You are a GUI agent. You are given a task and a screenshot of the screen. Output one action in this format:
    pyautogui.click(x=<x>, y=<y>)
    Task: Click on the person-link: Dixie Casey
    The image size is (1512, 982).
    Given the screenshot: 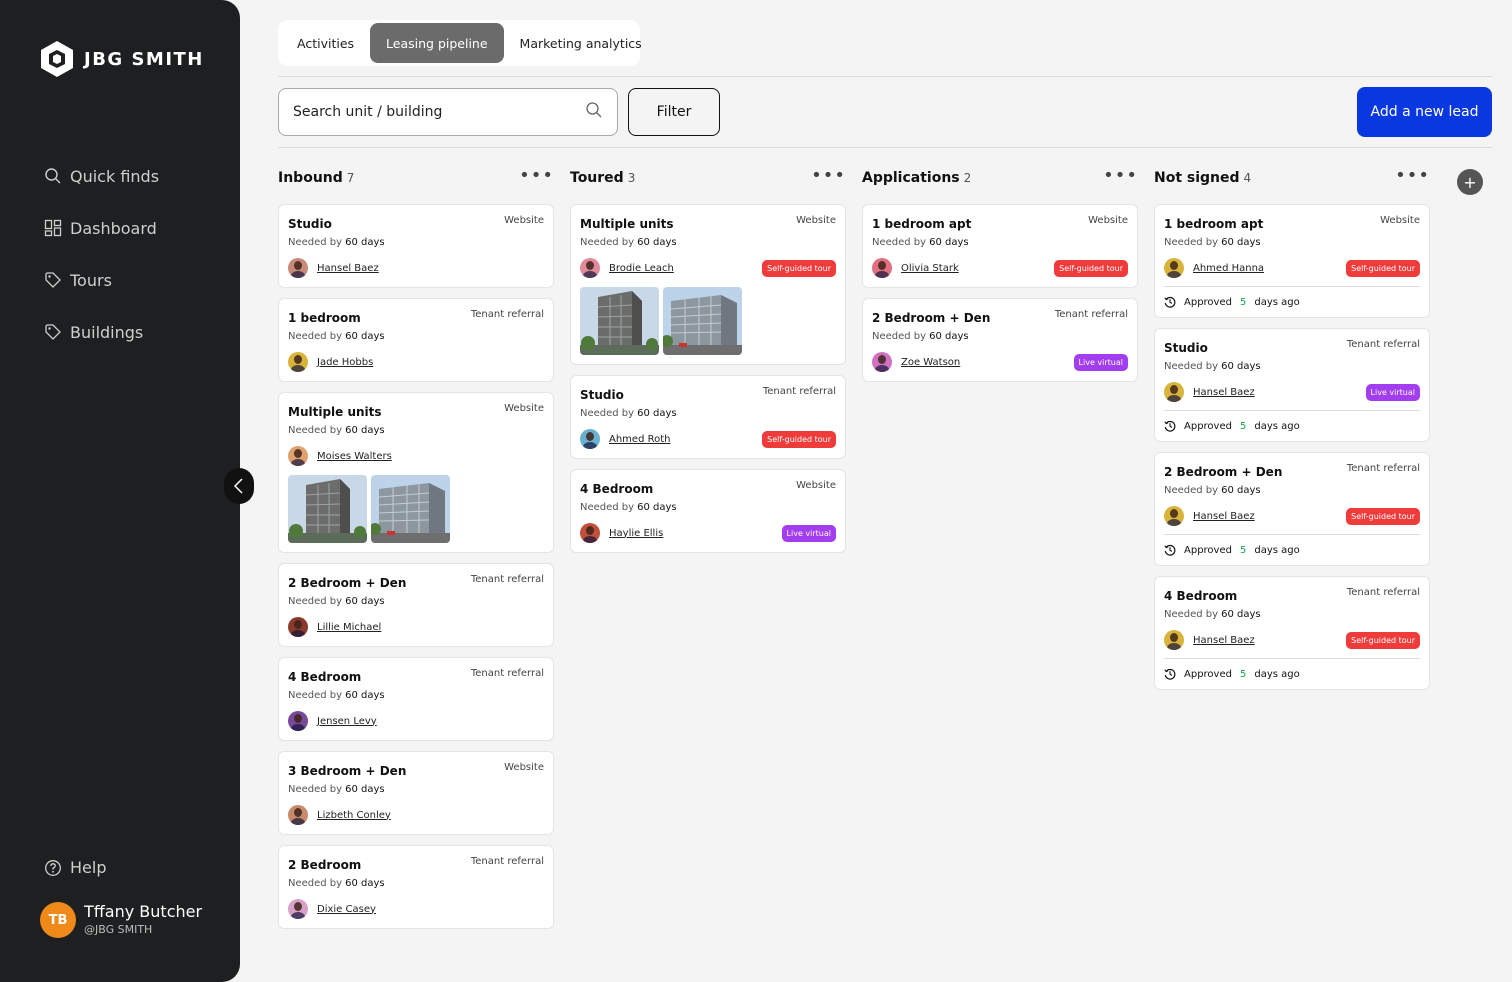 What is the action you would take?
    pyautogui.click(x=346, y=909)
    